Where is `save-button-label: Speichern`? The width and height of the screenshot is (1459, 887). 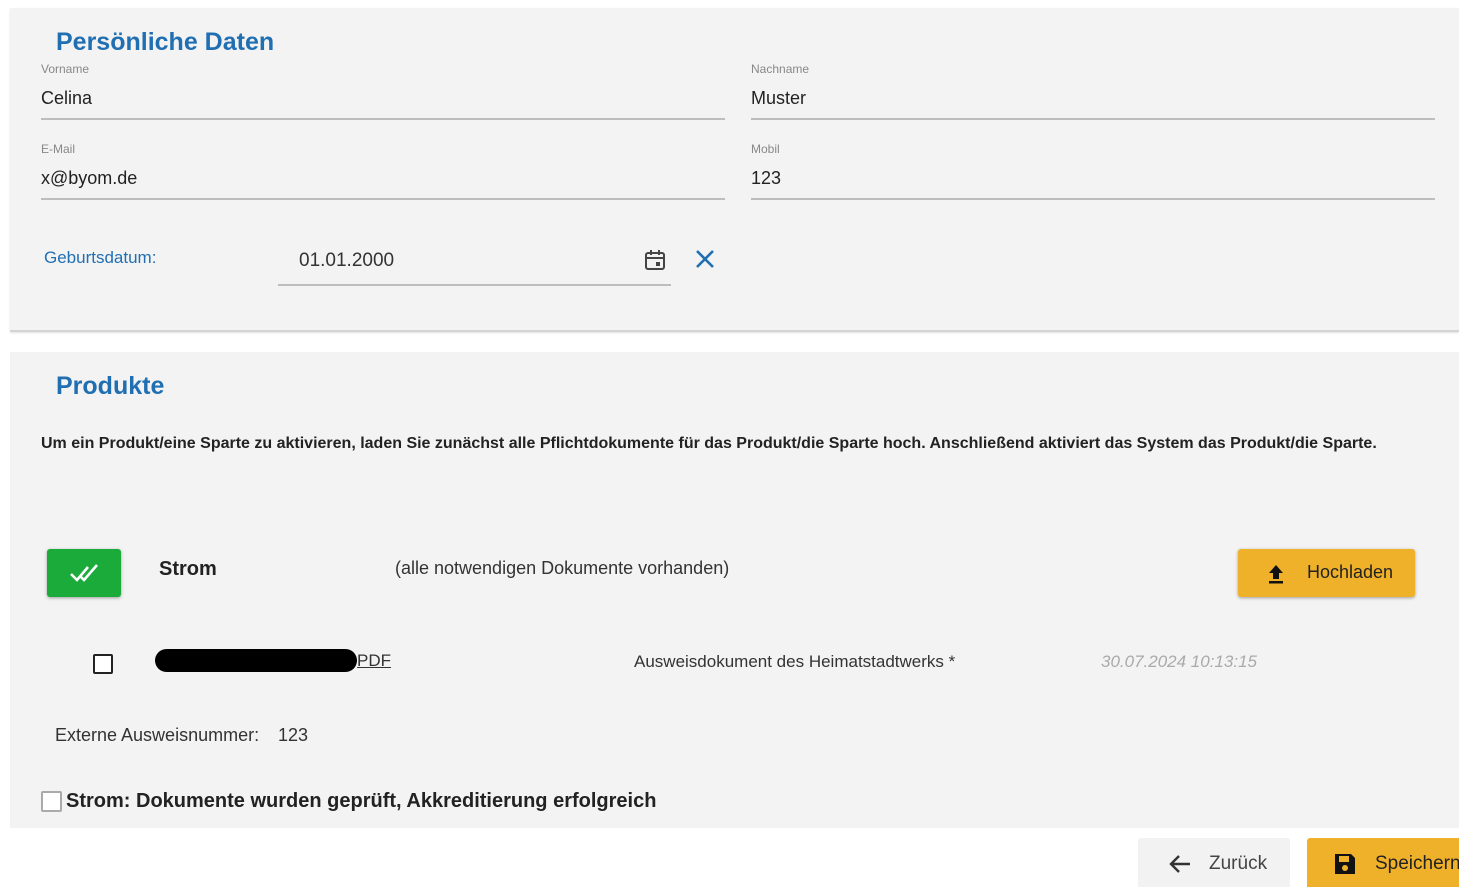 save-button-label: Speichern is located at coordinates (1417, 863).